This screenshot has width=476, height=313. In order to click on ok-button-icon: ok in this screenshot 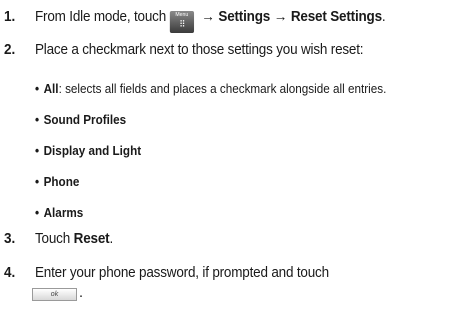, I will do `click(54, 294)`.